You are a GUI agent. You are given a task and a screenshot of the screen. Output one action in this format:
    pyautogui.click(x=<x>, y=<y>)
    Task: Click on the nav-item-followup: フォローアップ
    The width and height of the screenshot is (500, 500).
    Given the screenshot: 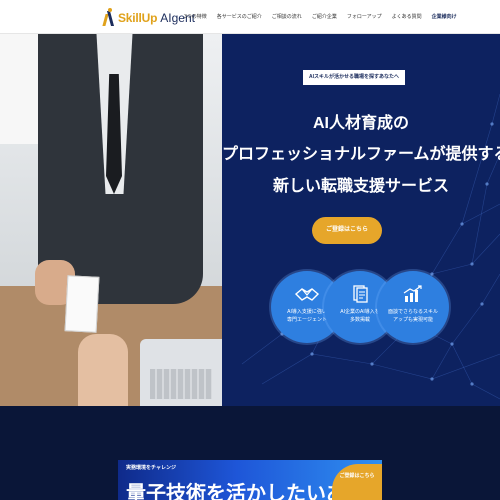 What is the action you would take?
    pyautogui.click(x=364, y=16)
    